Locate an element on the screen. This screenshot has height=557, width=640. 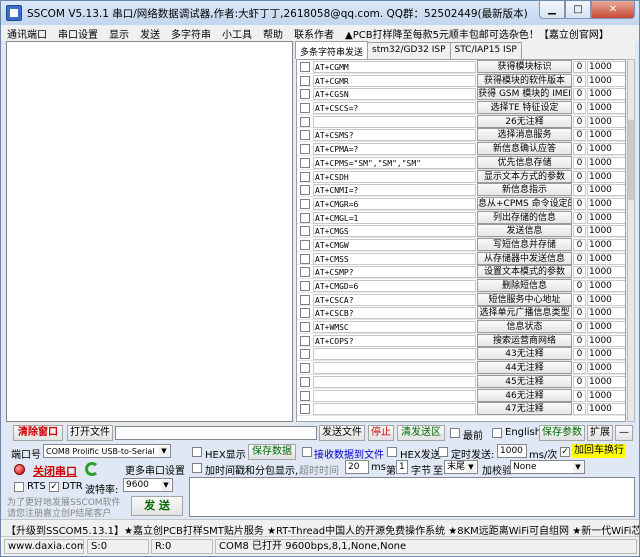
command-input: AT+CSDH is located at coordinates (394, 176).